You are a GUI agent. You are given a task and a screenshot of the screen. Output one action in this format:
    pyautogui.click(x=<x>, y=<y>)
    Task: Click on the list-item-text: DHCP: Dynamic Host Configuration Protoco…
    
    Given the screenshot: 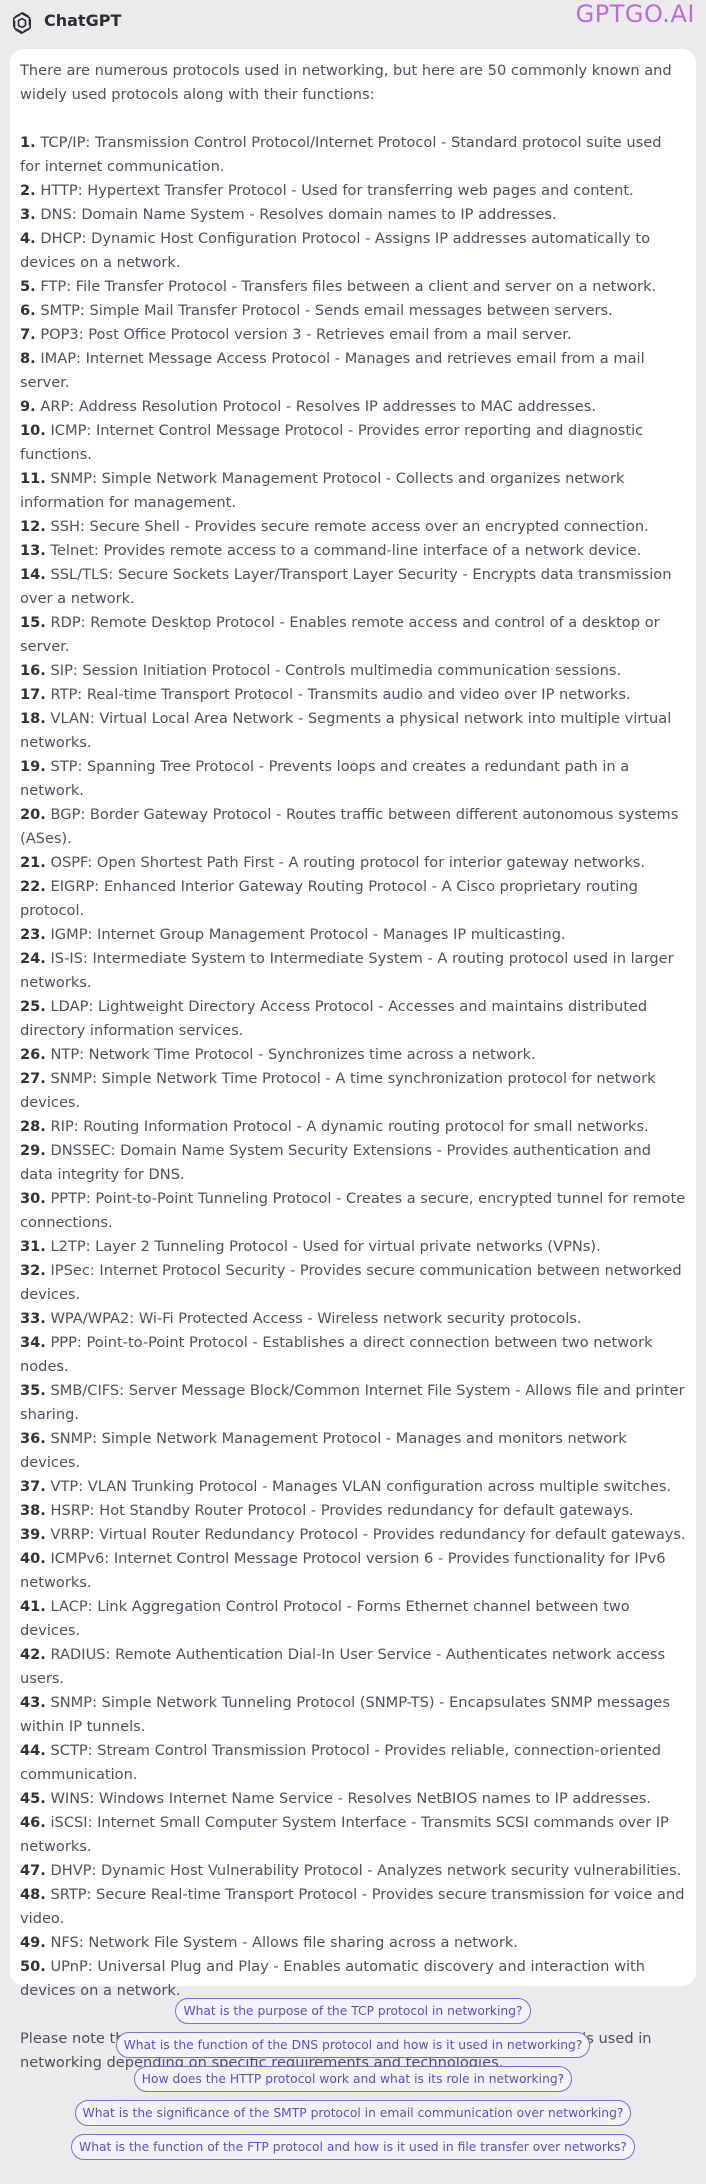 What is the action you would take?
    pyautogui.click(x=335, y=250)
    